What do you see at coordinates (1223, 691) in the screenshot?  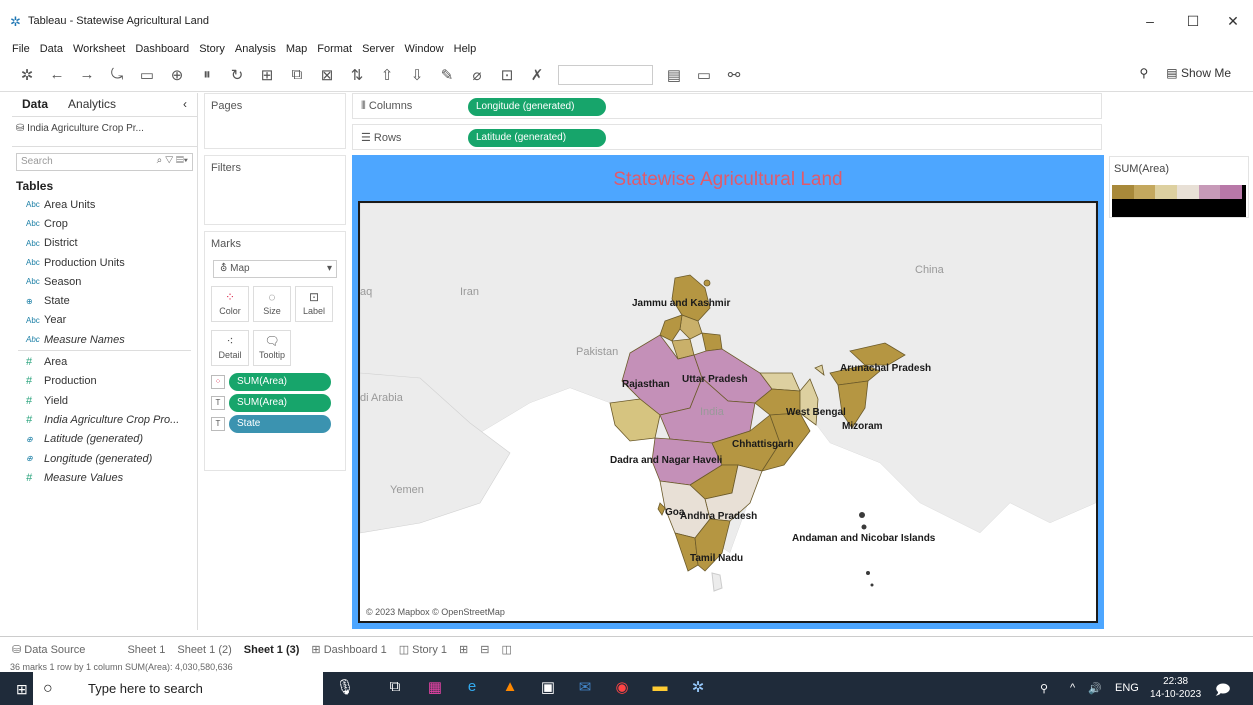 I see `notifications-icon: 🗩` at bounding box center [1223, 691].